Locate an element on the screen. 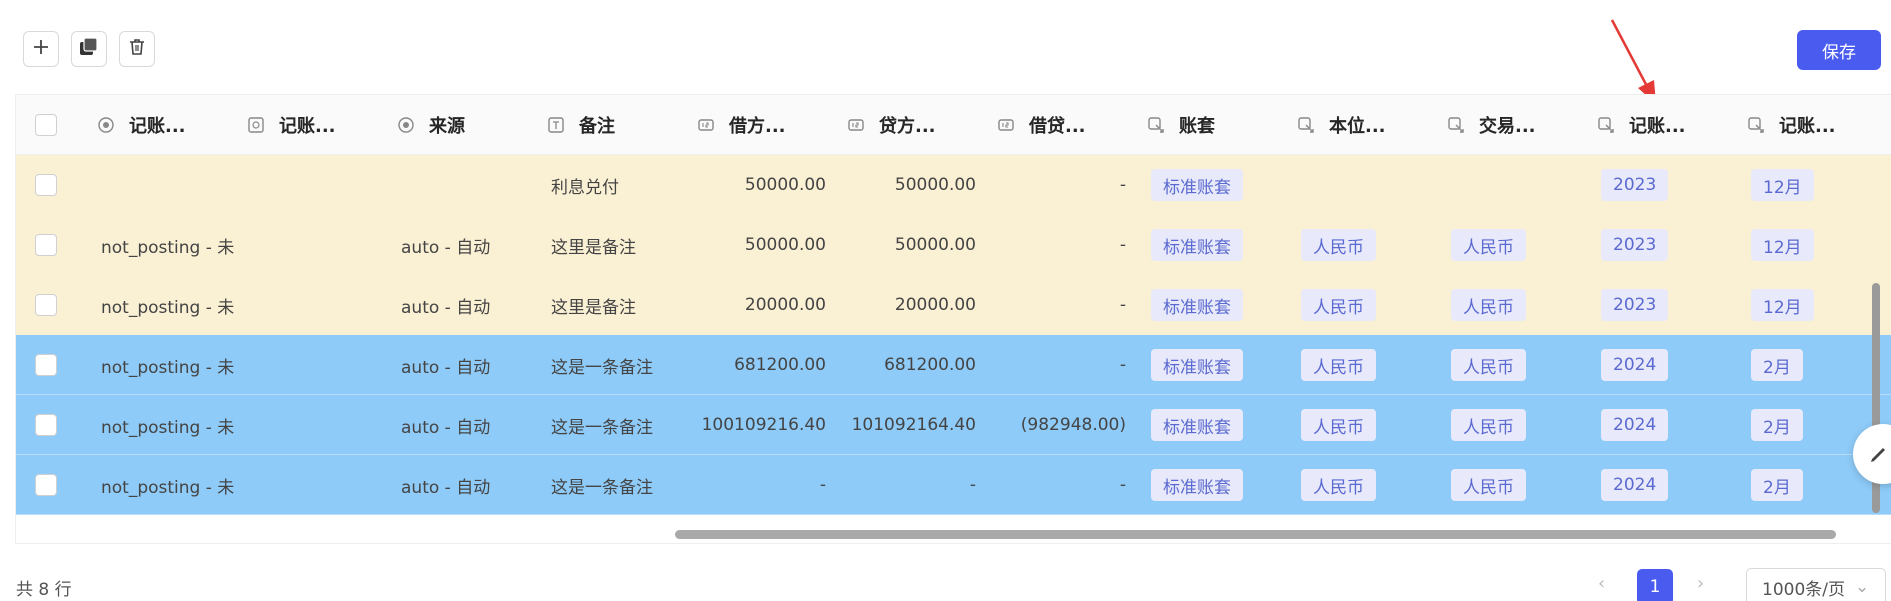 Image resolution: width=1891 pixels, height=601 pixels. column-header-8: 账套 is located at coordinates (1181, 125).